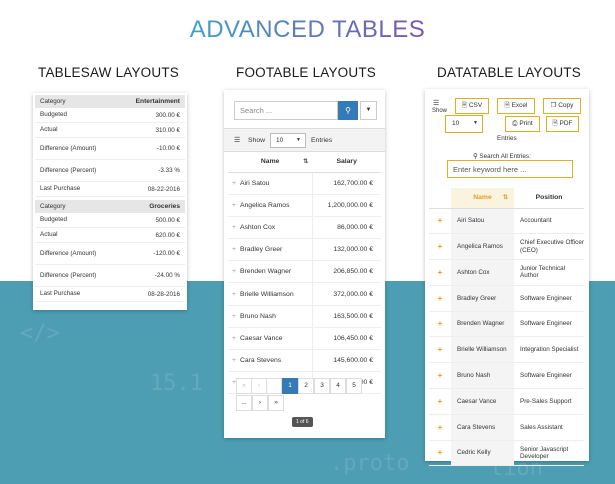 This screenshot has width=615, height=484. I want to click on sort-icon: ⇅, so click(505, 198).